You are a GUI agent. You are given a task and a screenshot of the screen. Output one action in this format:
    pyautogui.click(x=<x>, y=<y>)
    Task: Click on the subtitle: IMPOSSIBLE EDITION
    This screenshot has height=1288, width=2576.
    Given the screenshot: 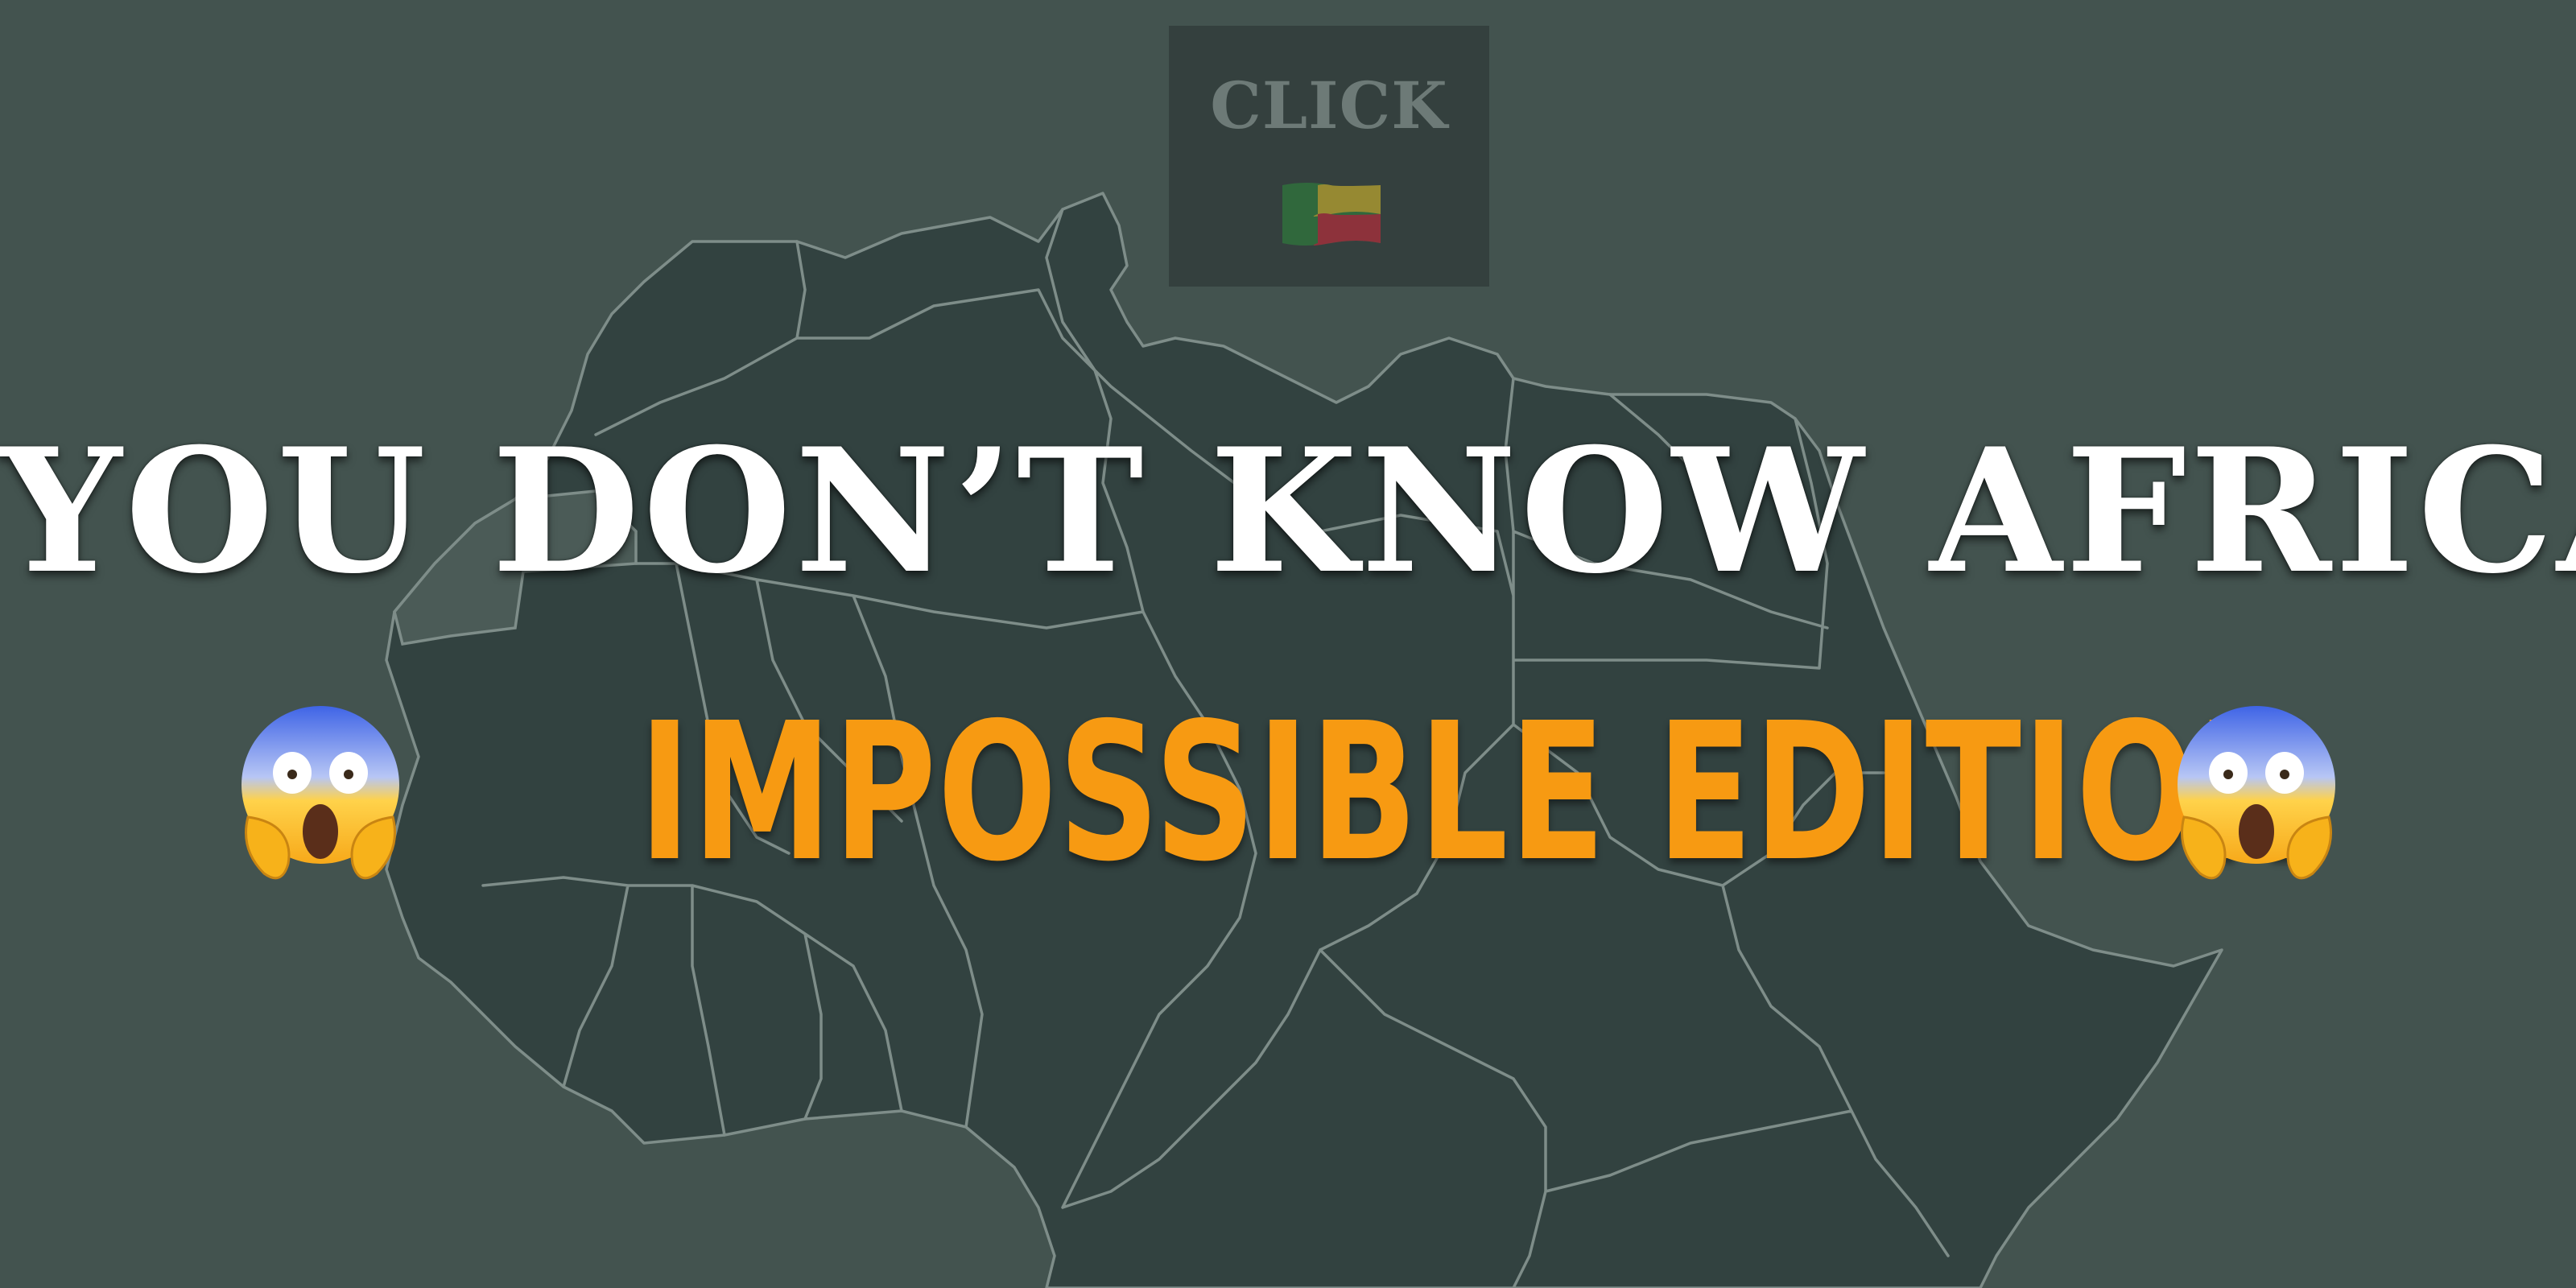 What is the action you would take?
    pyautogui.click(x=1477, y=792)
    